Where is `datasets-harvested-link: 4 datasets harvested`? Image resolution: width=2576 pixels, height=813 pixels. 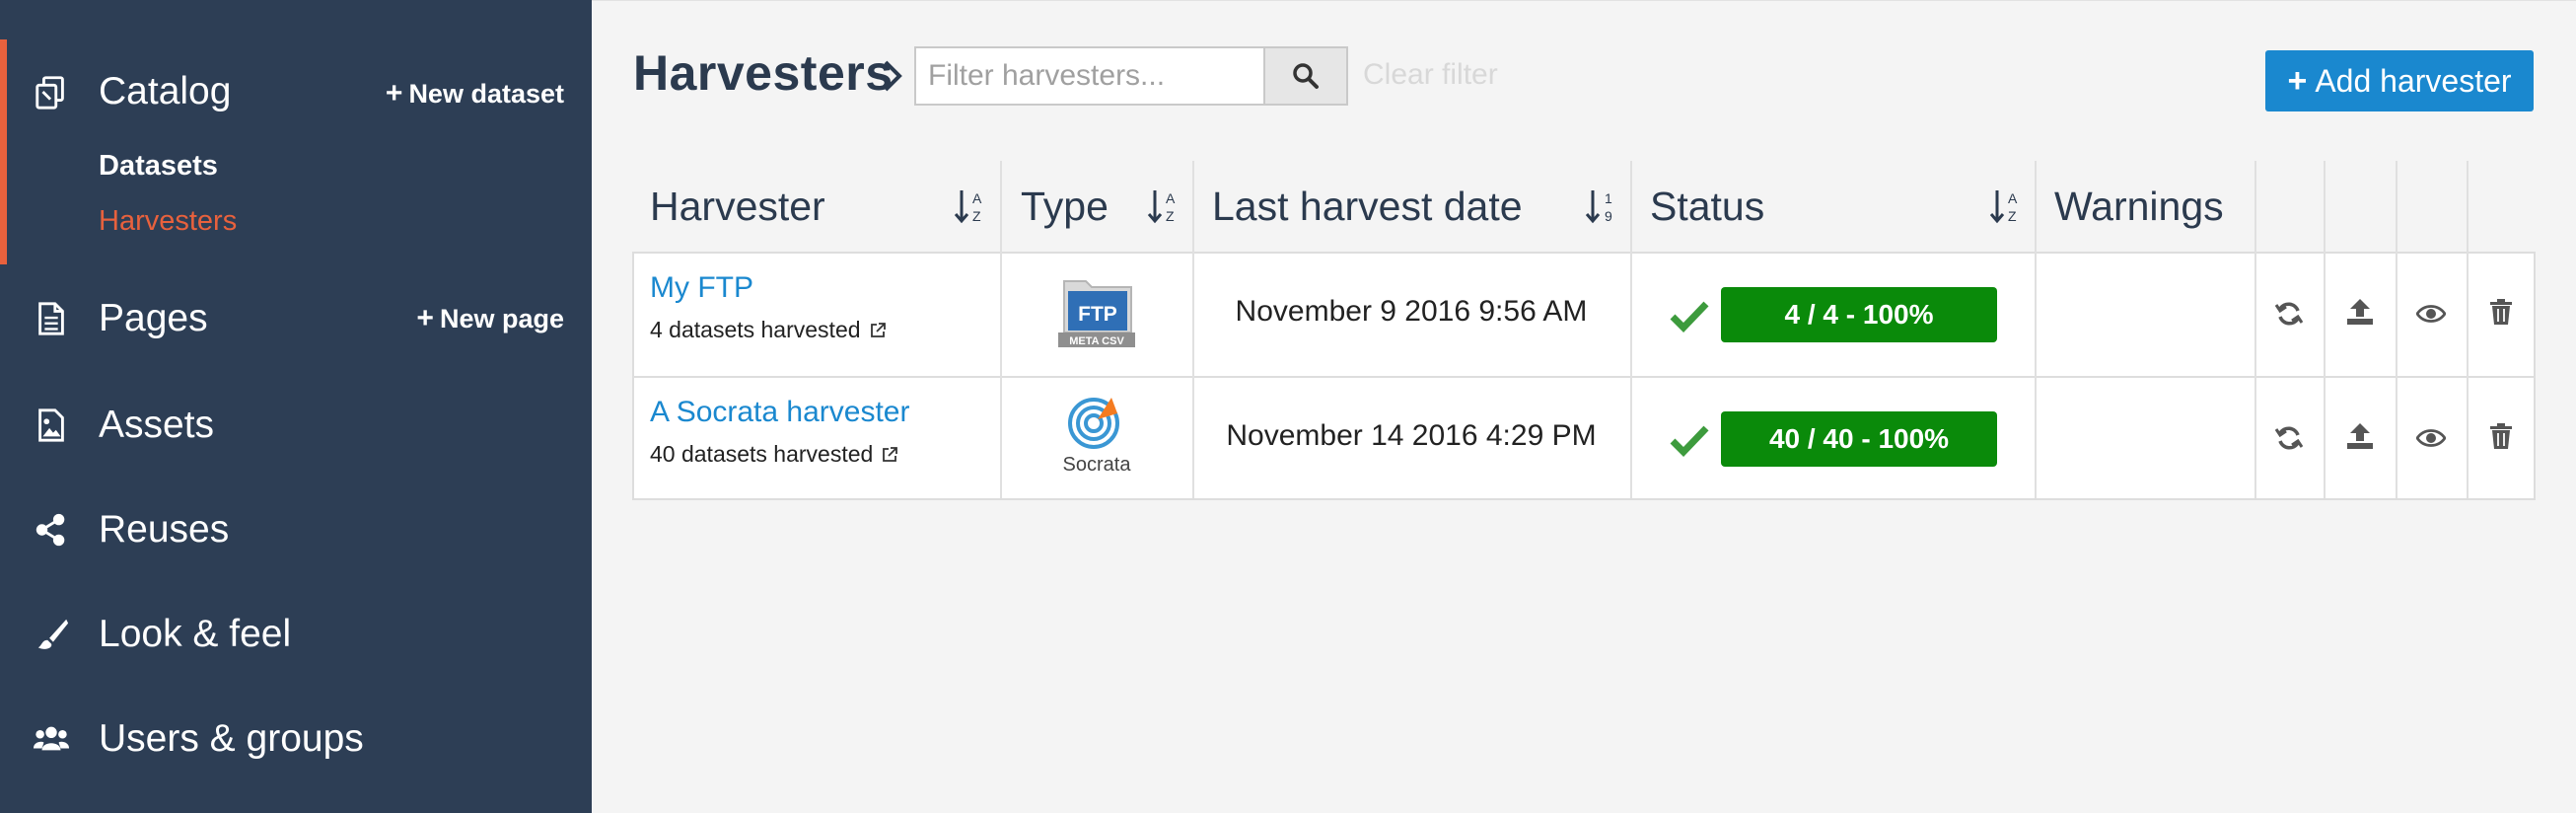
datasets-harvested-link: 4 datasets harvested is located at coordinates (769, 330).